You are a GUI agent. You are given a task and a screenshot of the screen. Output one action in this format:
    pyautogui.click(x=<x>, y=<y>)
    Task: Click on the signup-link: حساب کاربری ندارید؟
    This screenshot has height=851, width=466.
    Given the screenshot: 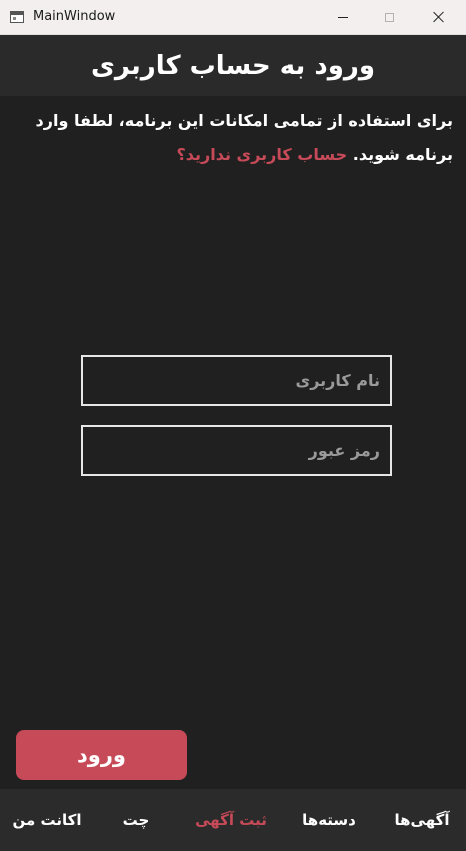 What is the action you would take?
    pyautogui.click(x=262, y=154)
    